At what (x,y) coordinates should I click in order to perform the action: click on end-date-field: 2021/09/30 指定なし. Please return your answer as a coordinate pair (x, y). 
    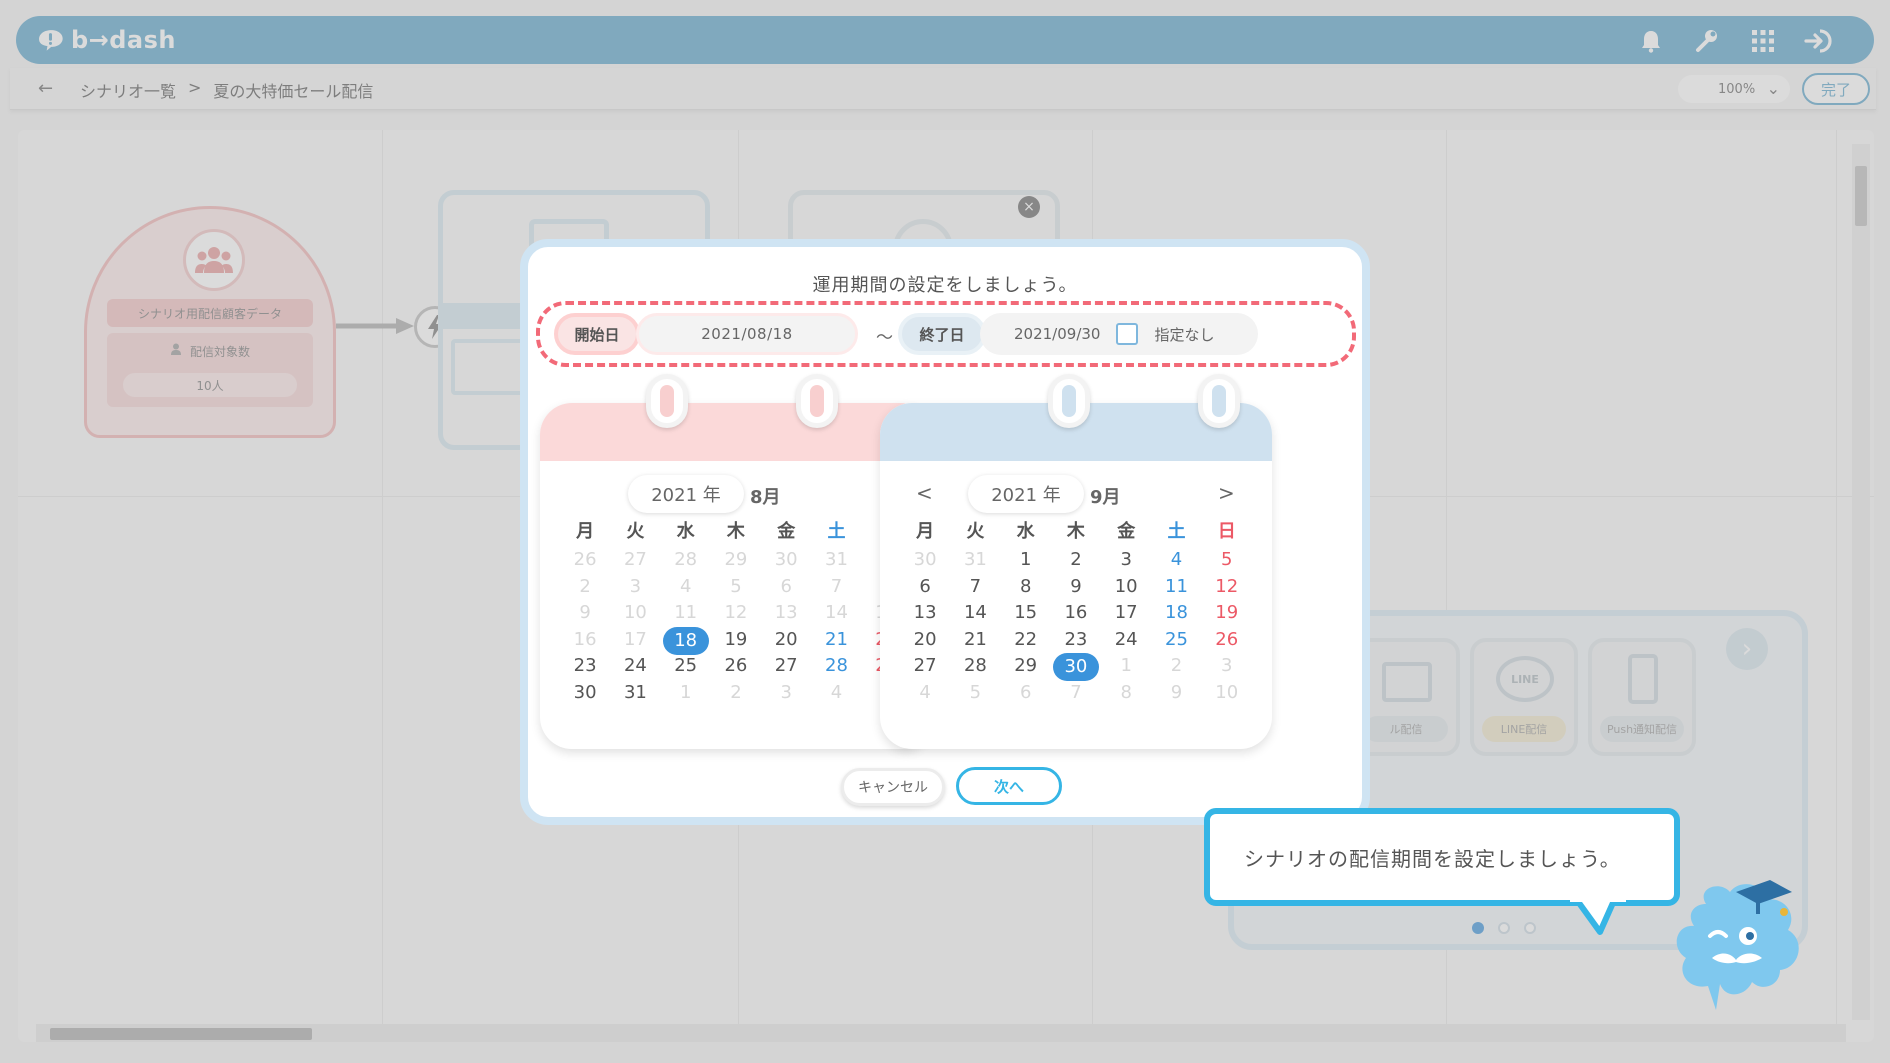
    Looking at the image, I should click on (1119, 334).